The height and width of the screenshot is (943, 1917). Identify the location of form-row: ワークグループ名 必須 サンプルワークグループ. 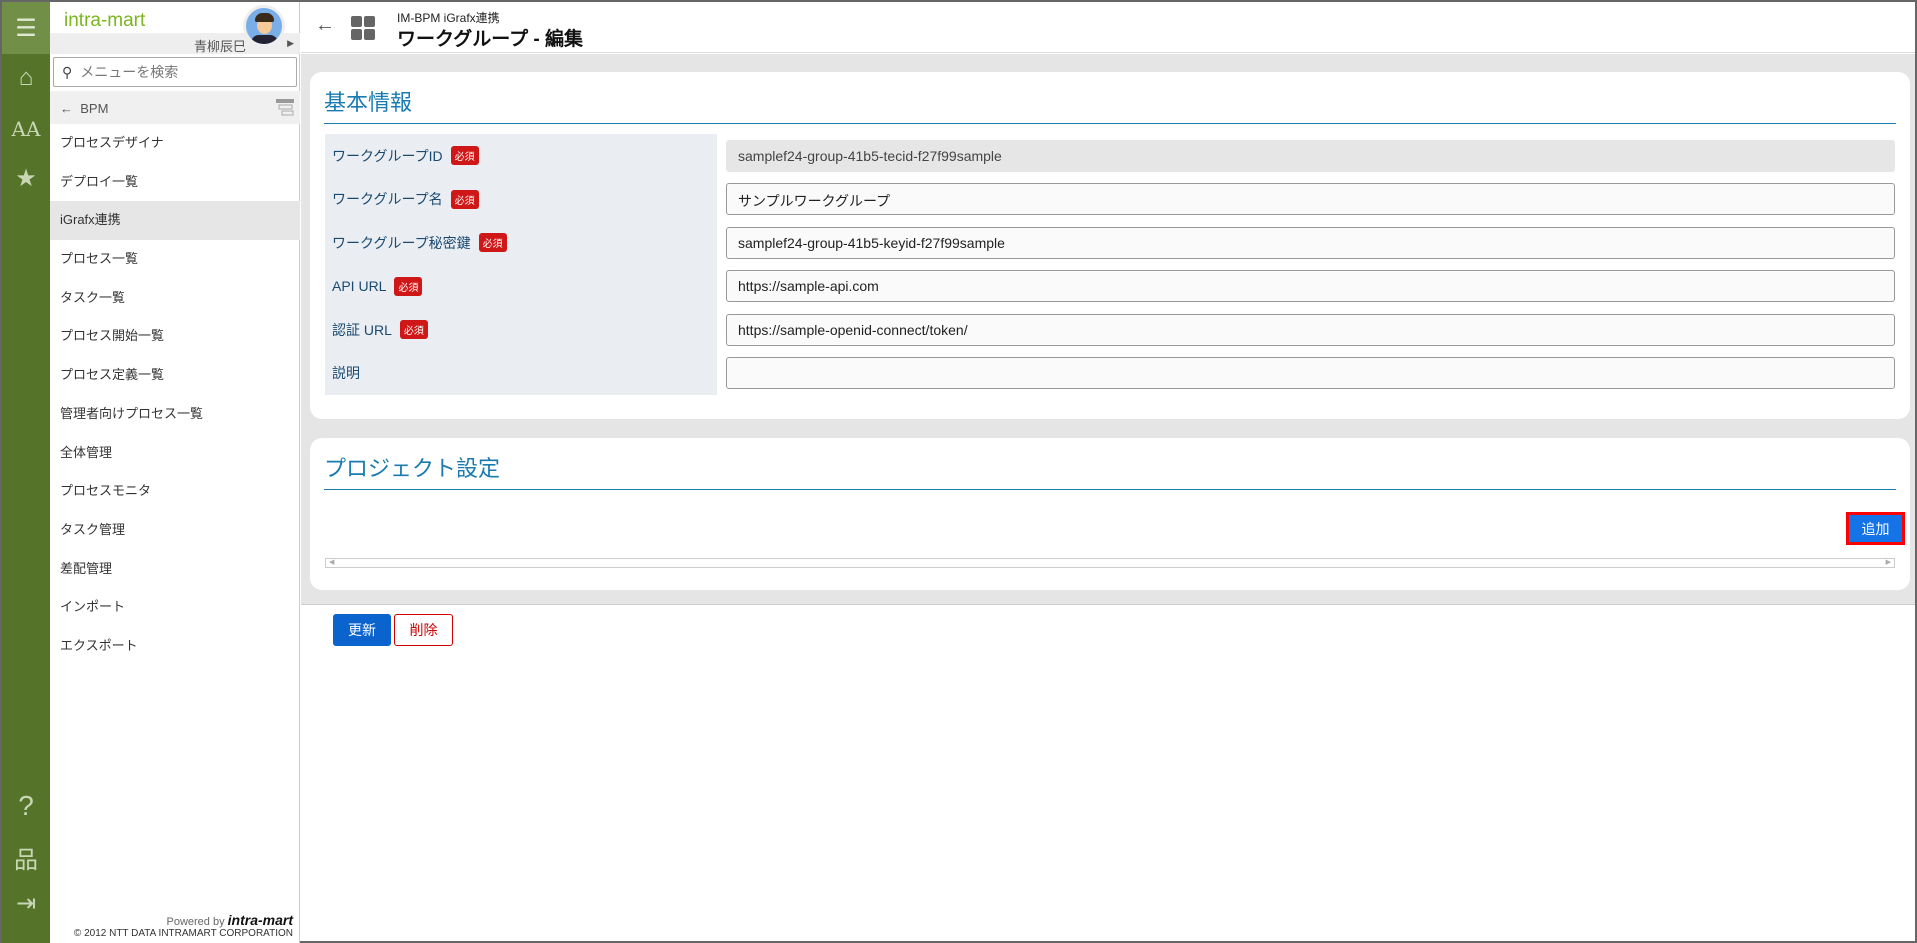
(1110, 199).